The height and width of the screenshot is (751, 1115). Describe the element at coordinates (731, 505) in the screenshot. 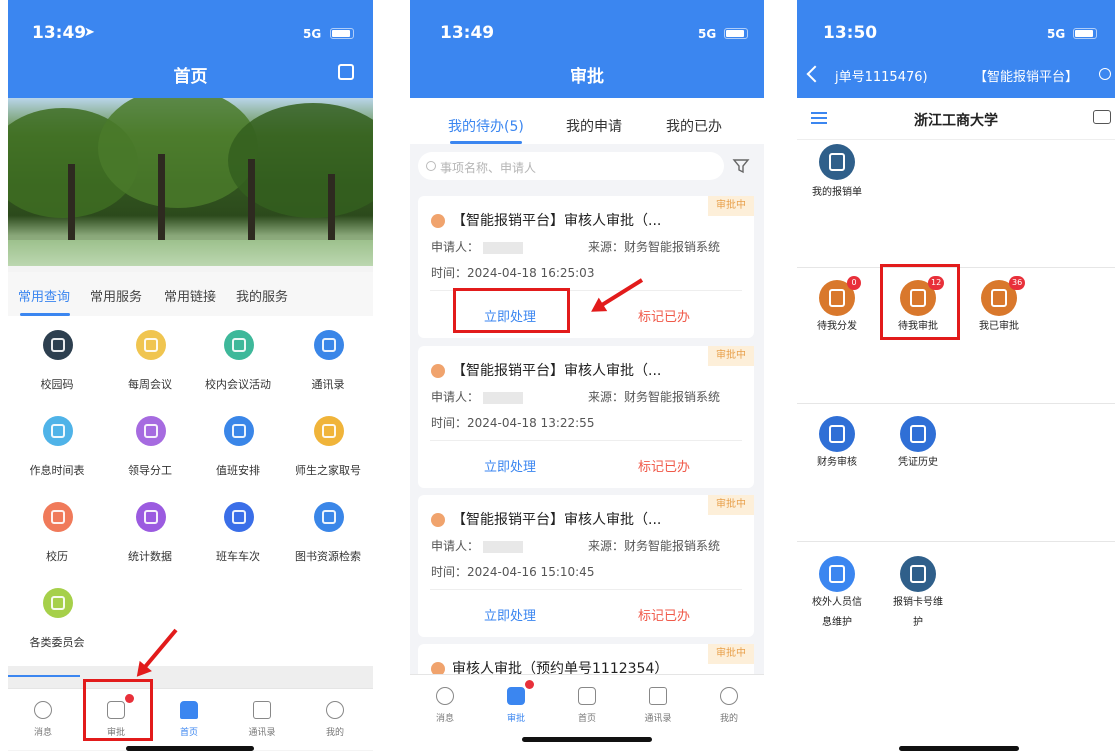

I see `status-badge: 审批中` at that location.